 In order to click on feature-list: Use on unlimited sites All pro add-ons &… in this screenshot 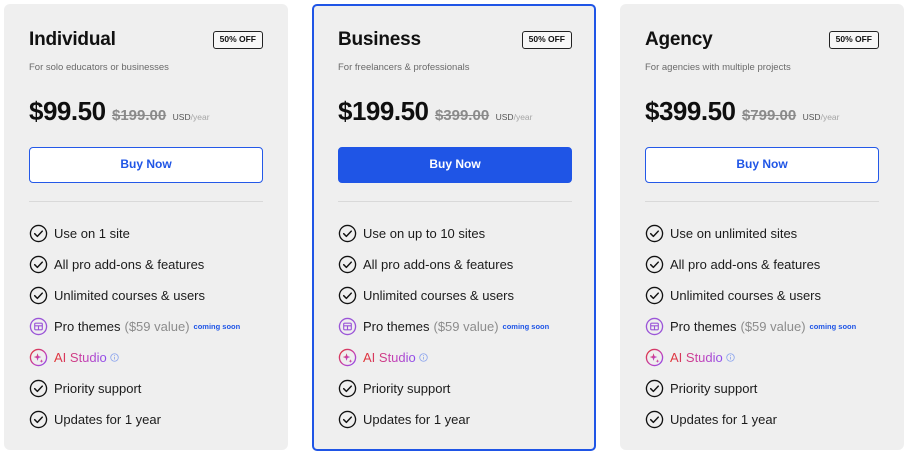, I will do `click(750, 326)`.